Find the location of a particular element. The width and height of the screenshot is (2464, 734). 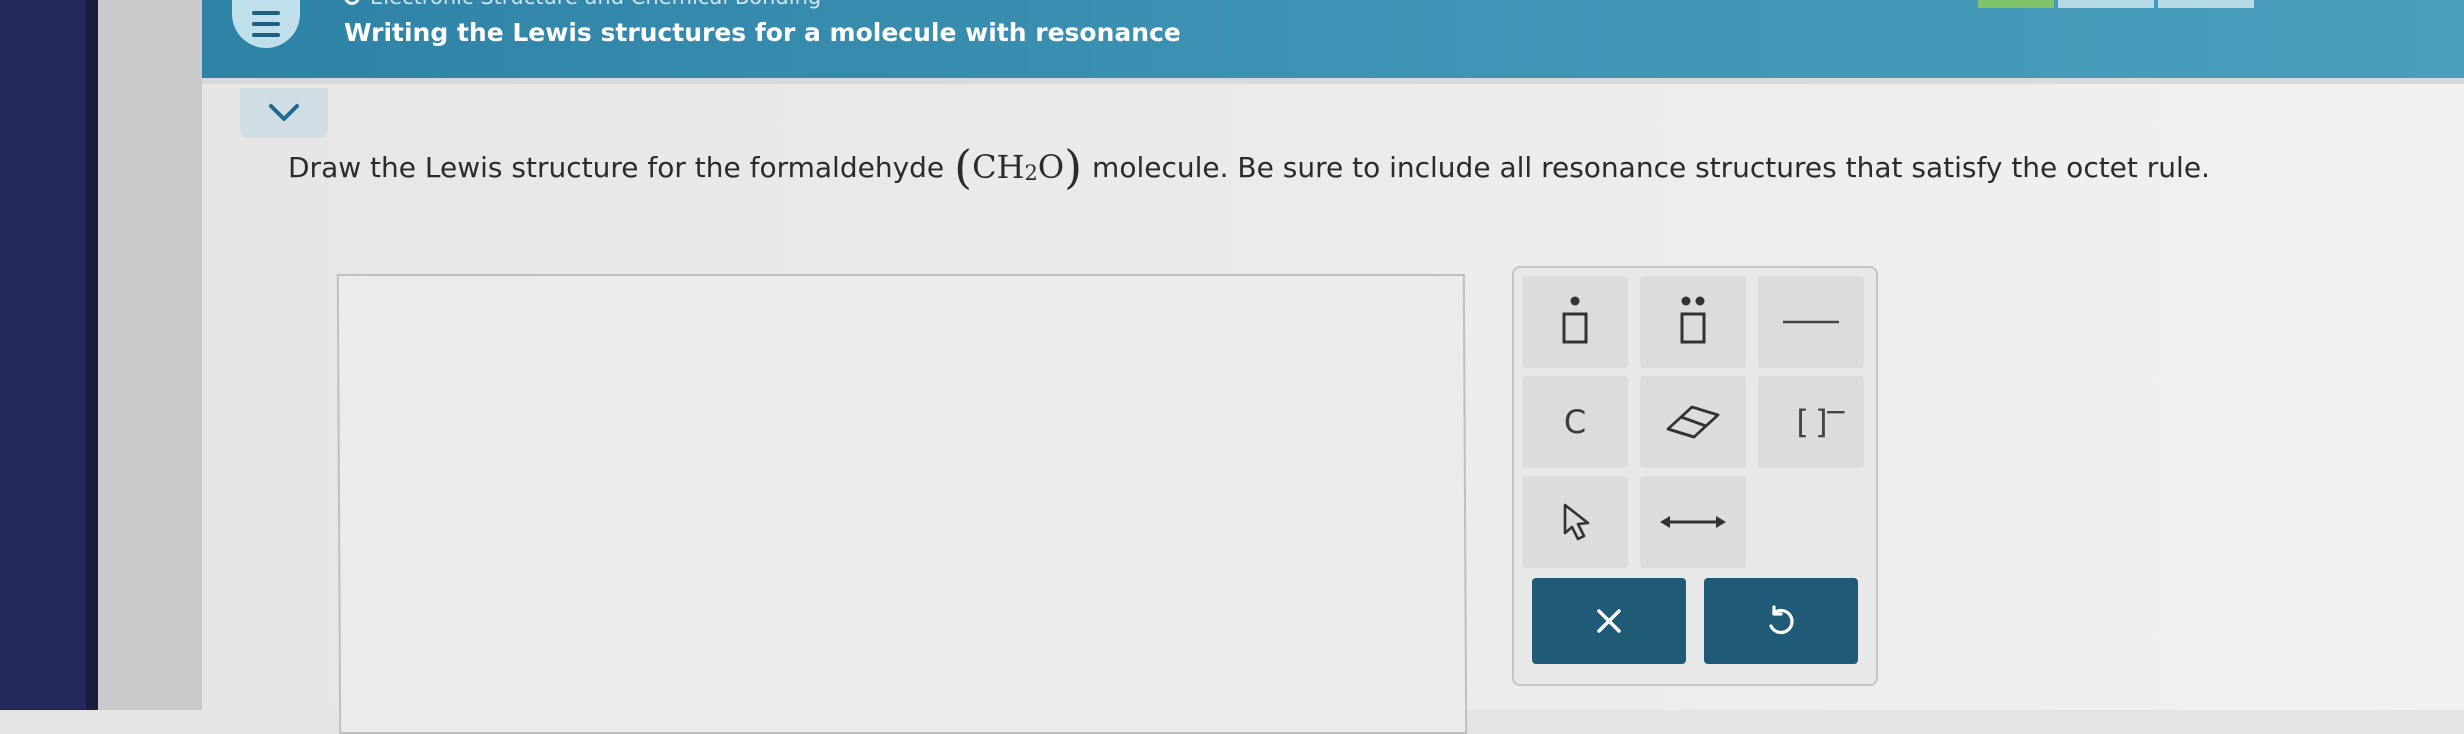

lone-pair-tool is located at coordinates (1693, 322).